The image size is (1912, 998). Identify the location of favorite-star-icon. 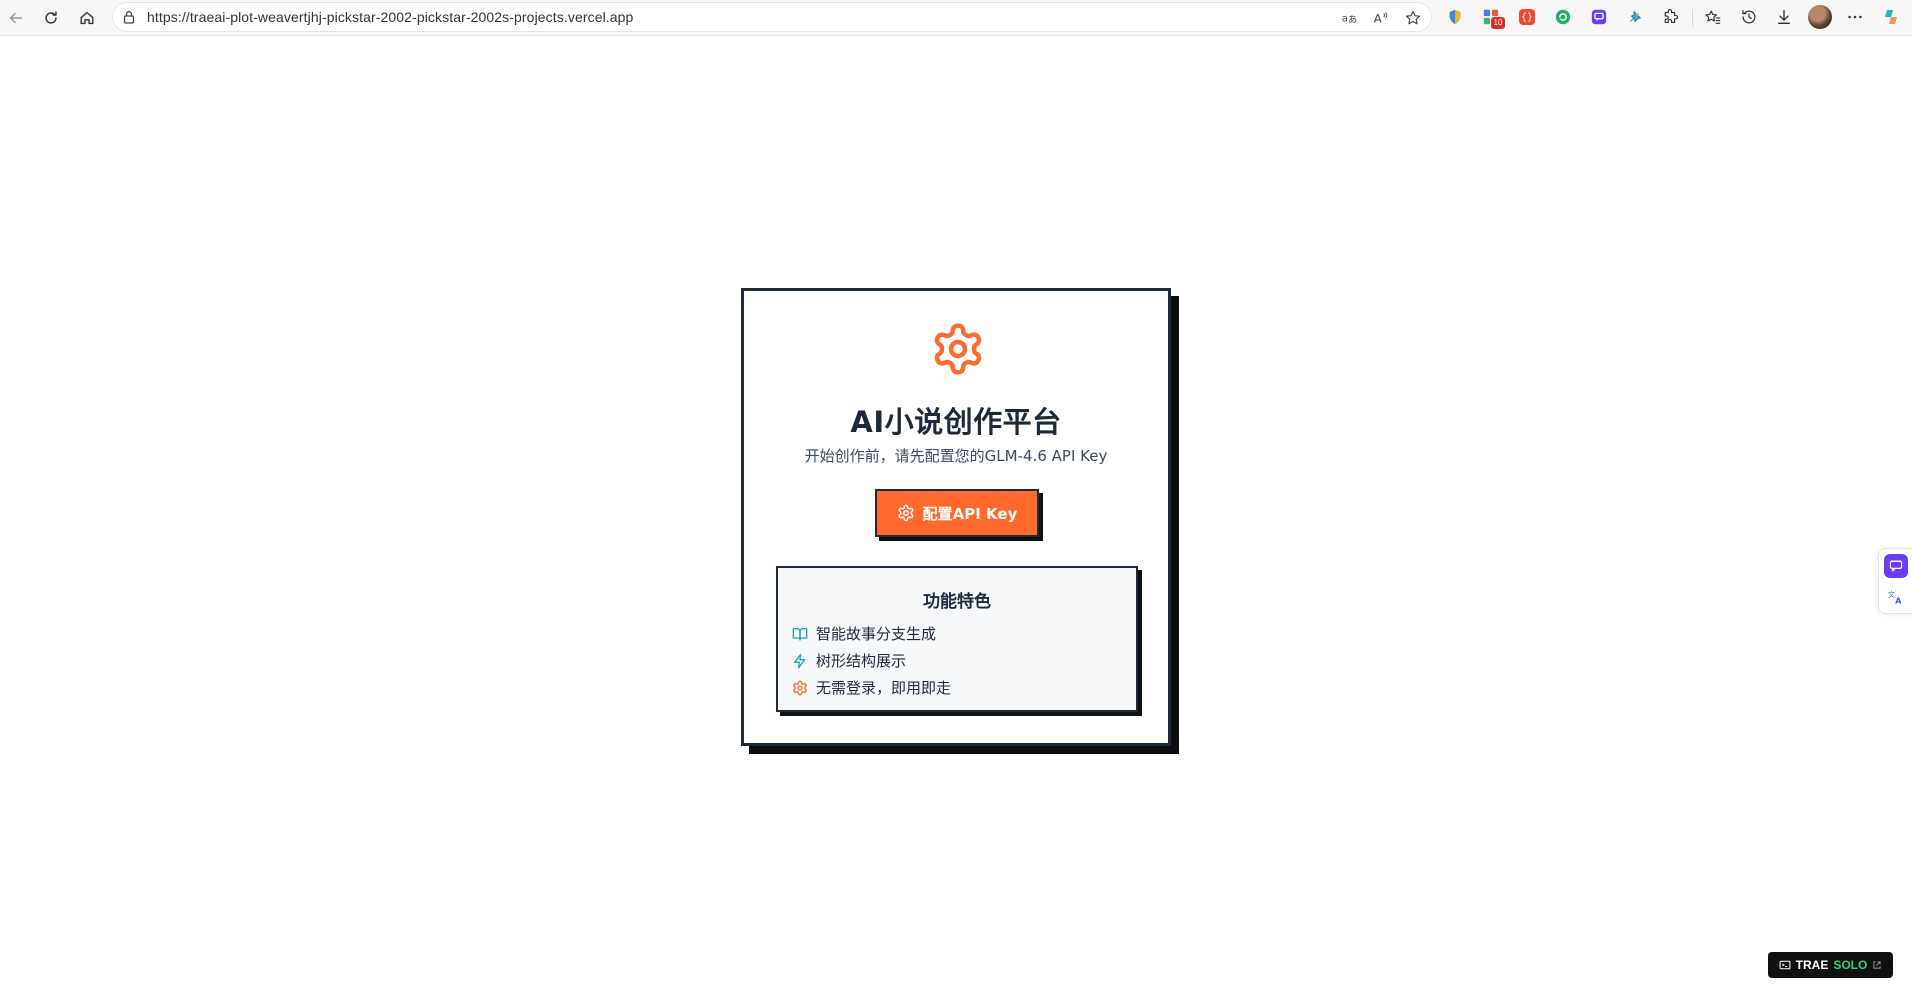
(1413, 18).